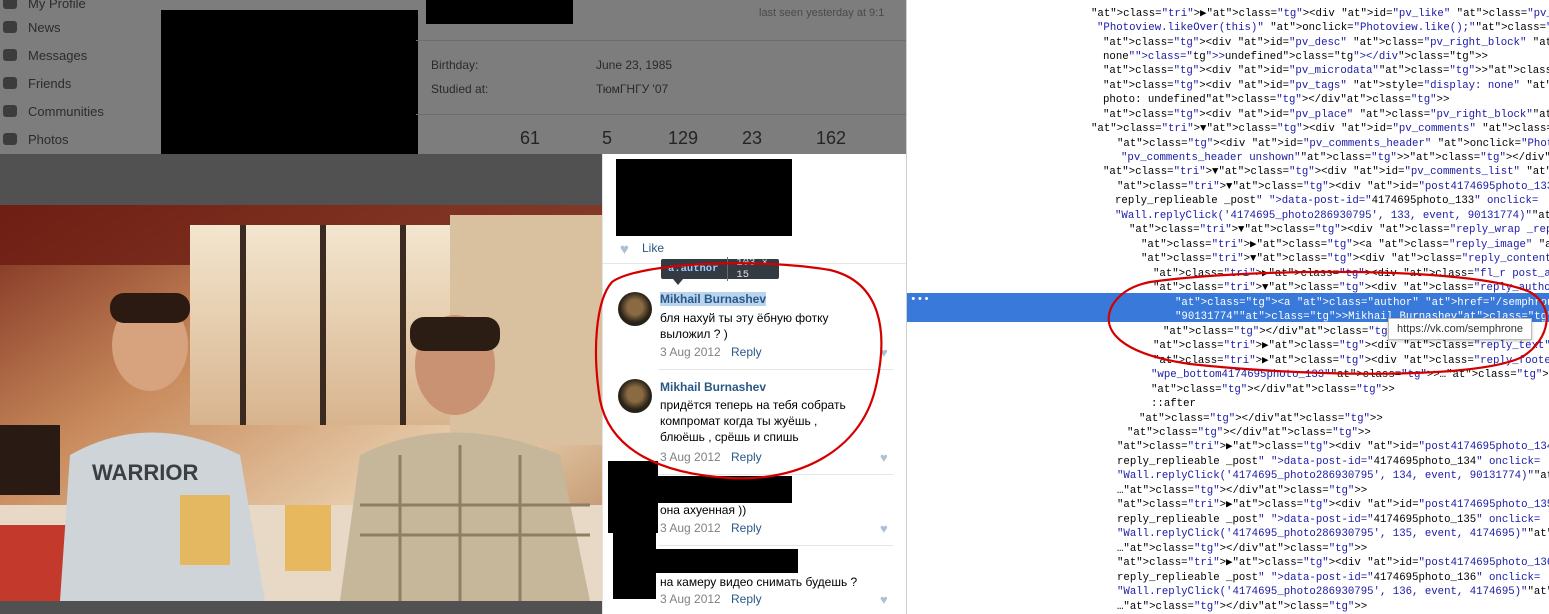  What do you see at coordinates (920, 300) in the screenshot?
I see `more-dots-icon: •••` at bounding box center [920, 300].